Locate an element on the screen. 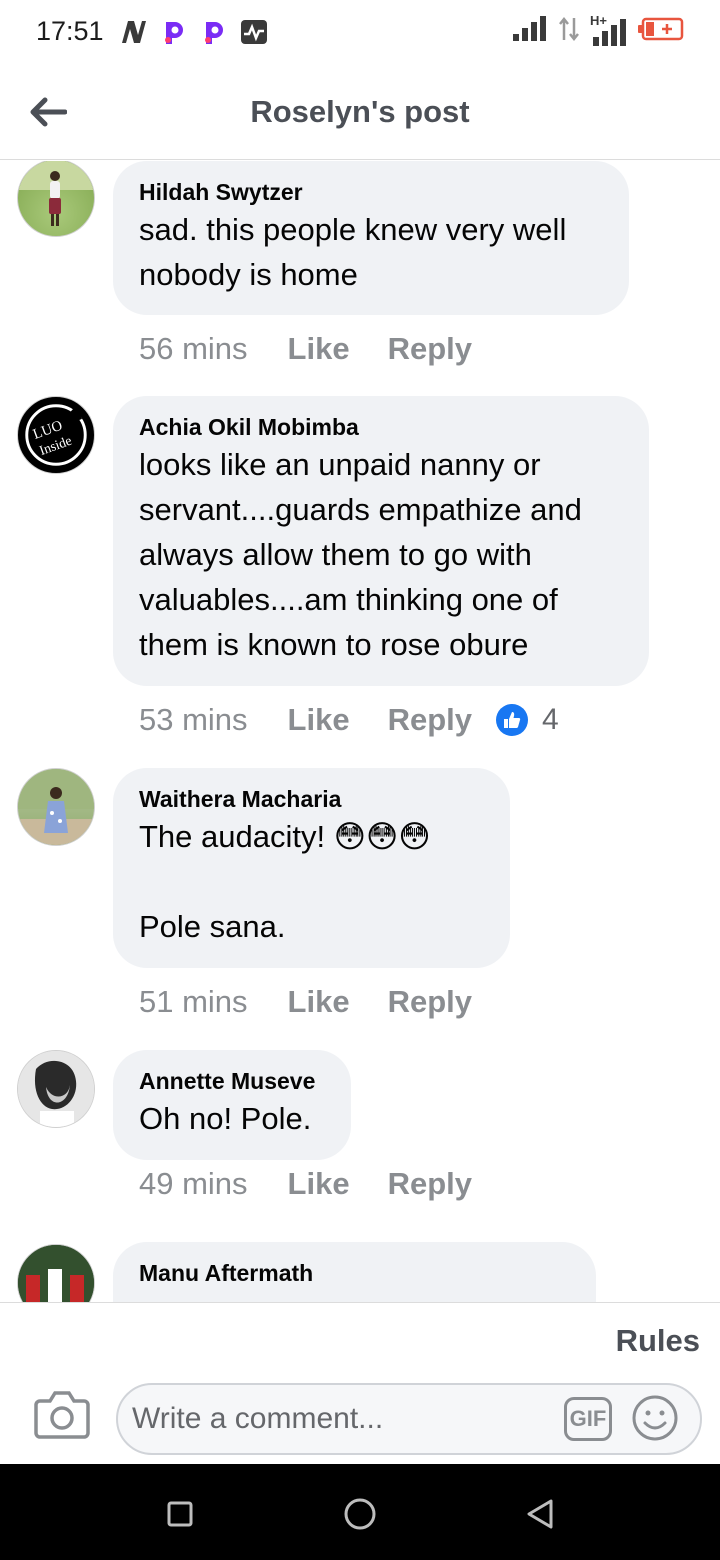 This screenshot has height=1560, width=720. comment-box: GIF is located at coordinates (409, 1419).